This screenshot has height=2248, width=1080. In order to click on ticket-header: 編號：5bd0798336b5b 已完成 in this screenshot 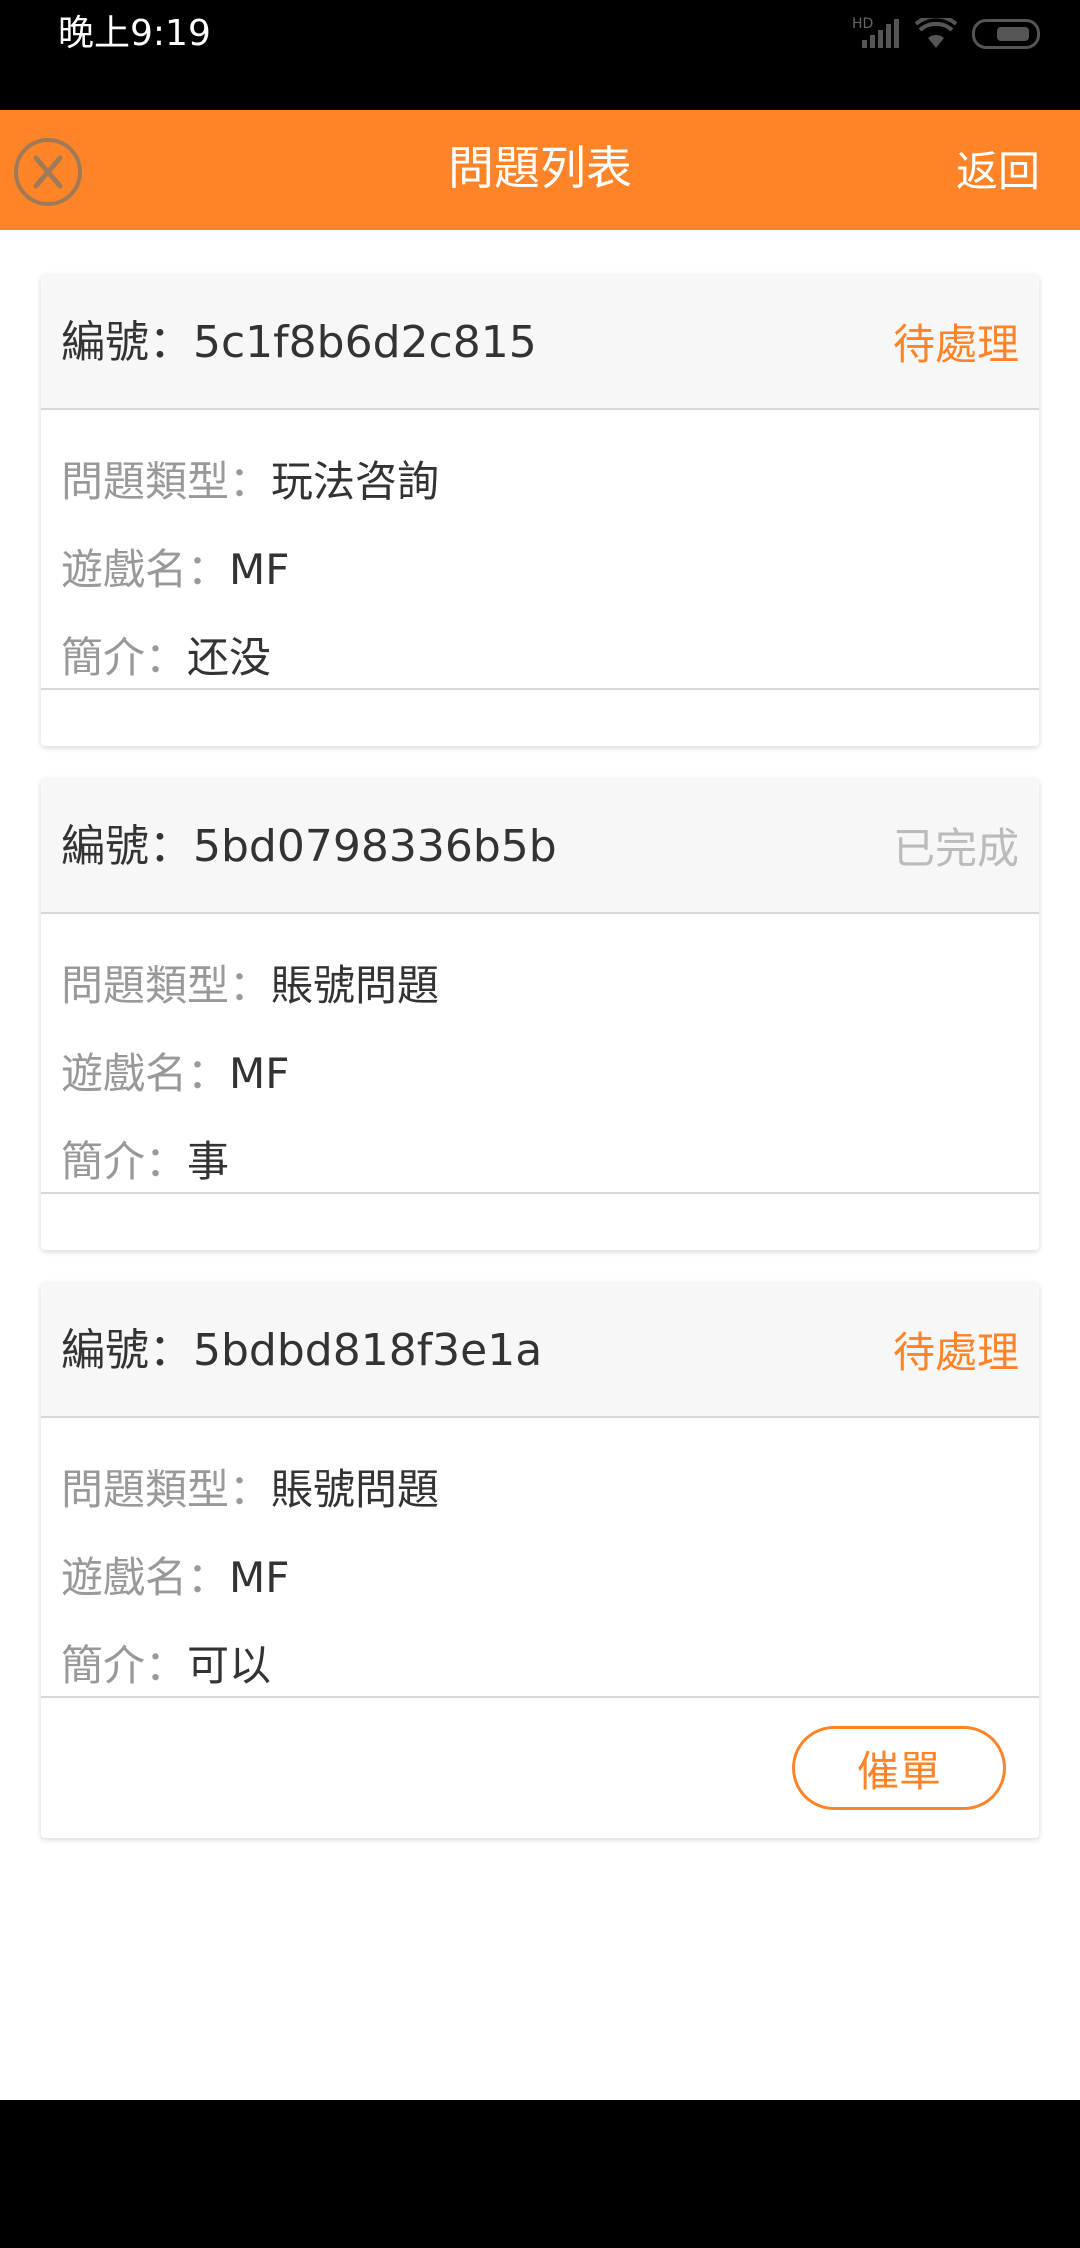, I will do `click(540, 846)`.